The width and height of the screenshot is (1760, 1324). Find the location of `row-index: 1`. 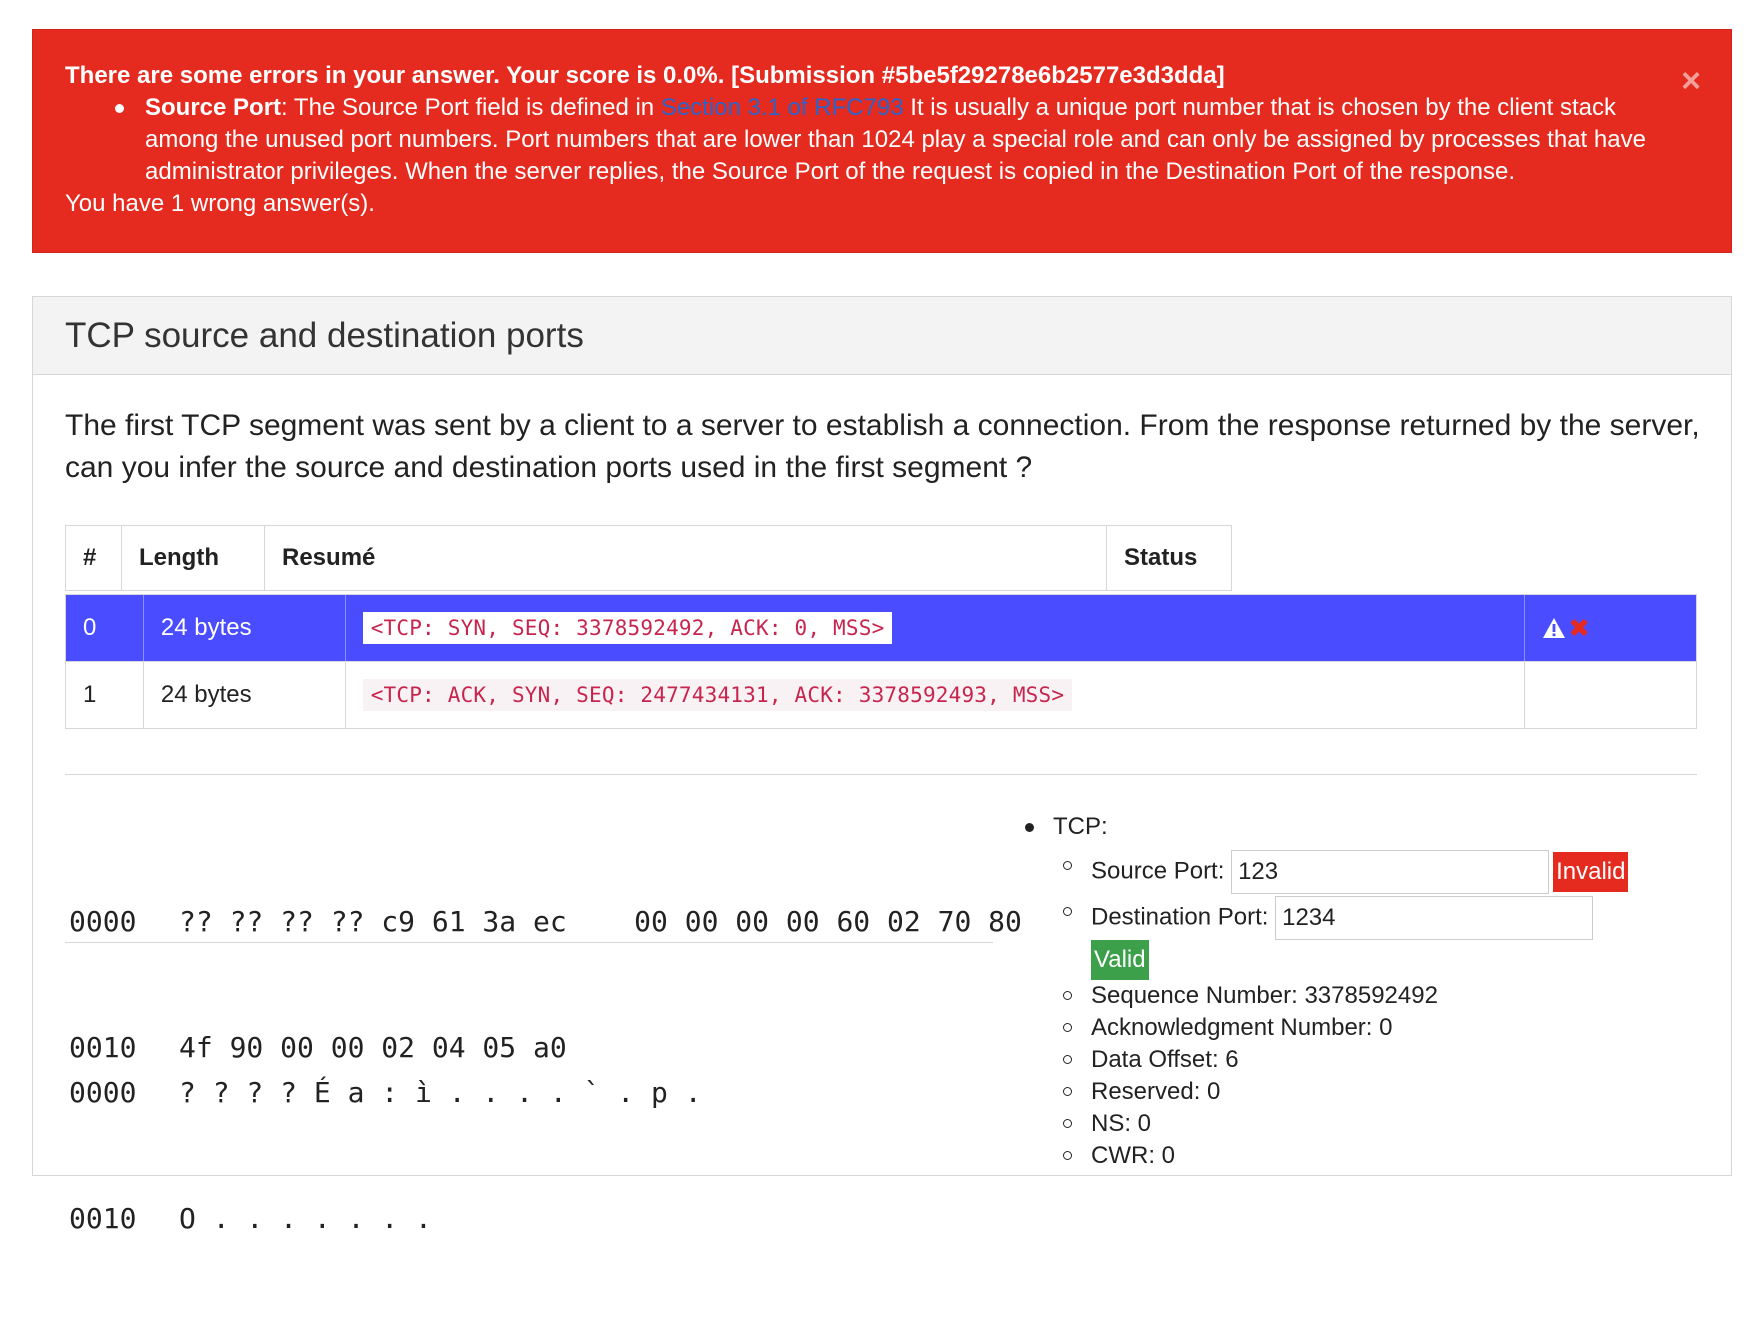

row-index: 1 is located at coordinates (105, 695).